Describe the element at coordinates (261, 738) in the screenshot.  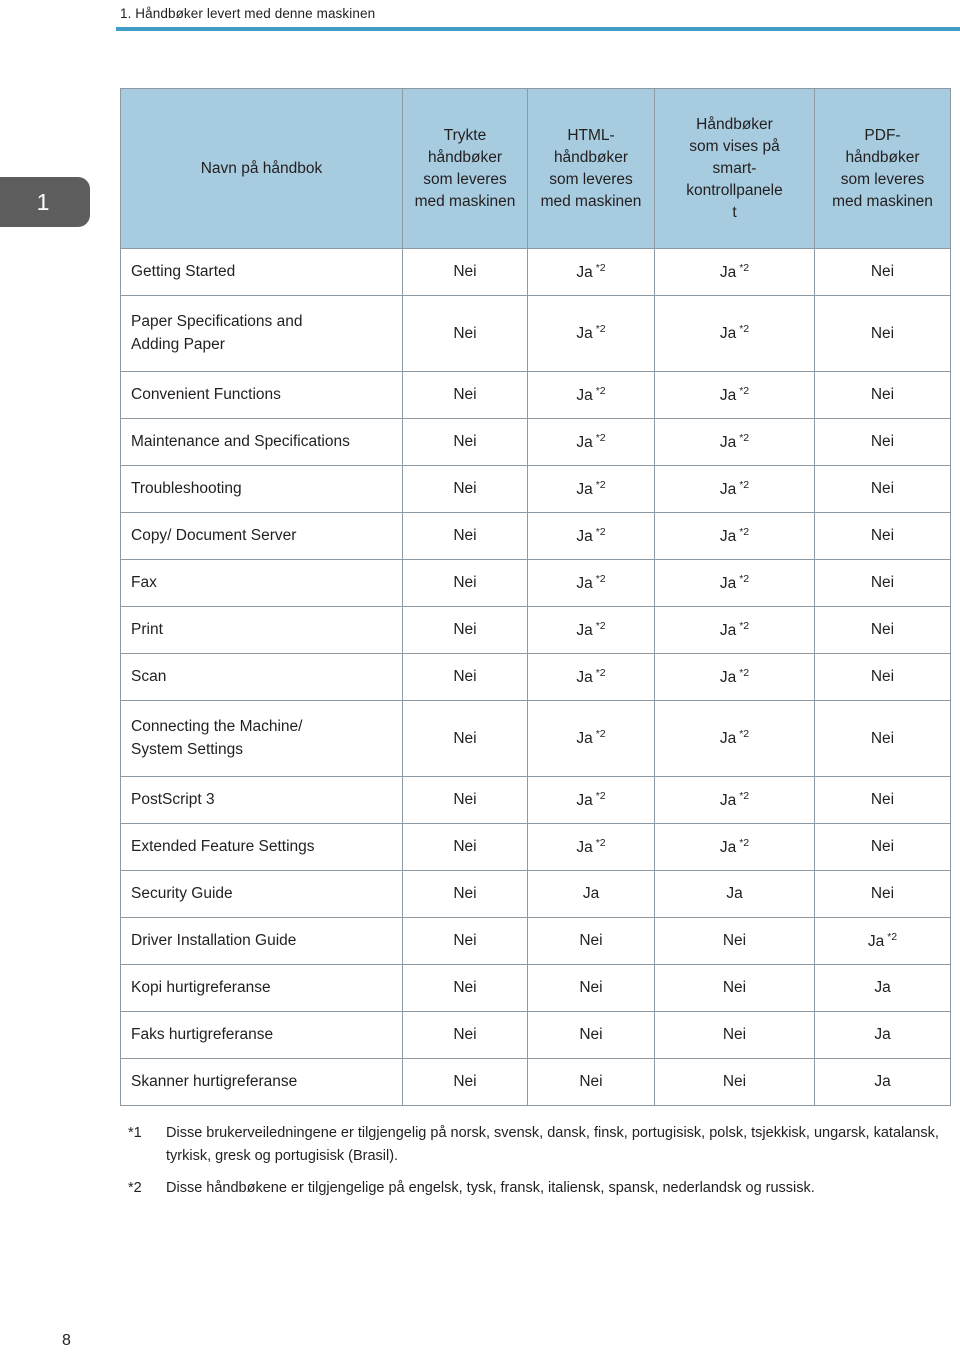
I see `manual-name-cell: Connecting the Machine/System Settings` at that location.